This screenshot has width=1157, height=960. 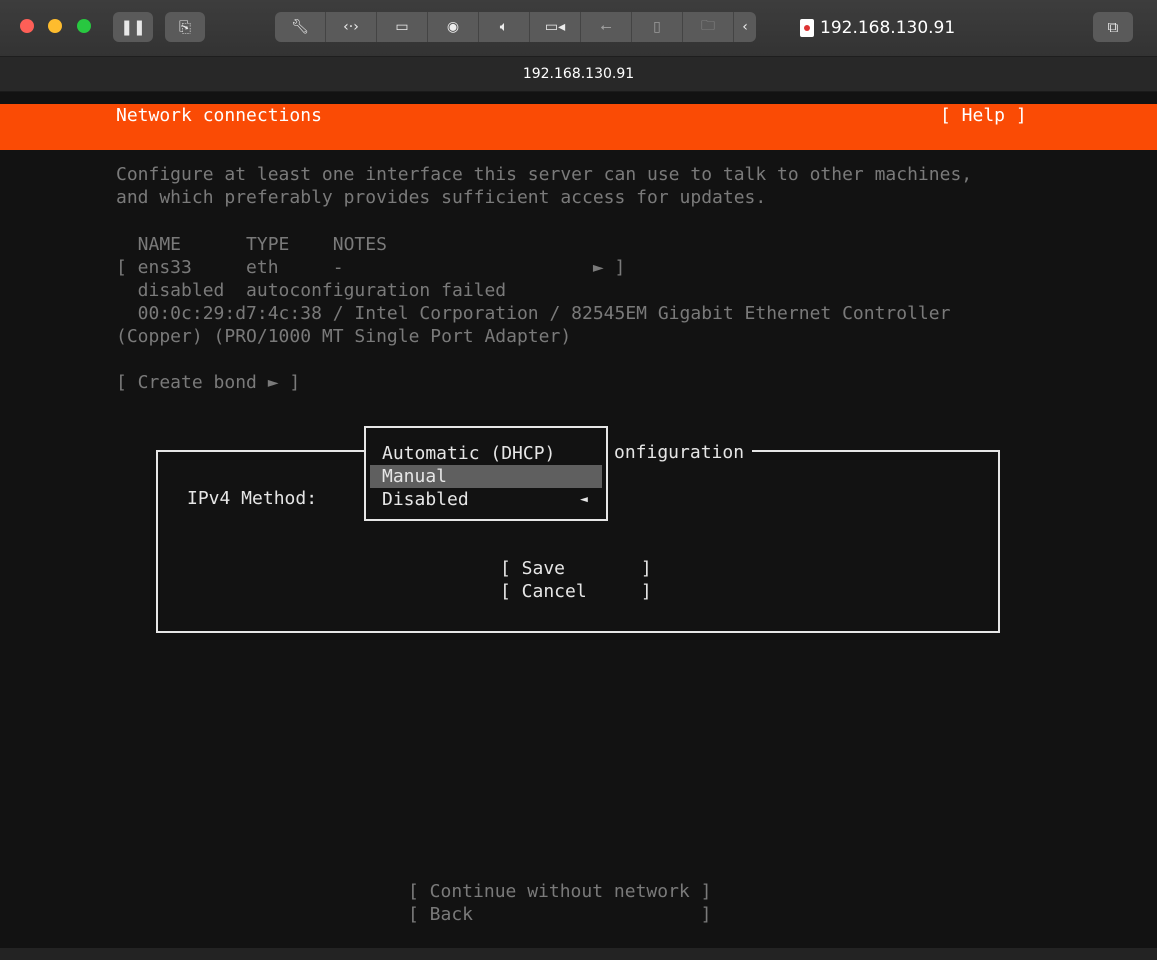 I want to click on disk-button: ▭, so click(x=402, y=27).